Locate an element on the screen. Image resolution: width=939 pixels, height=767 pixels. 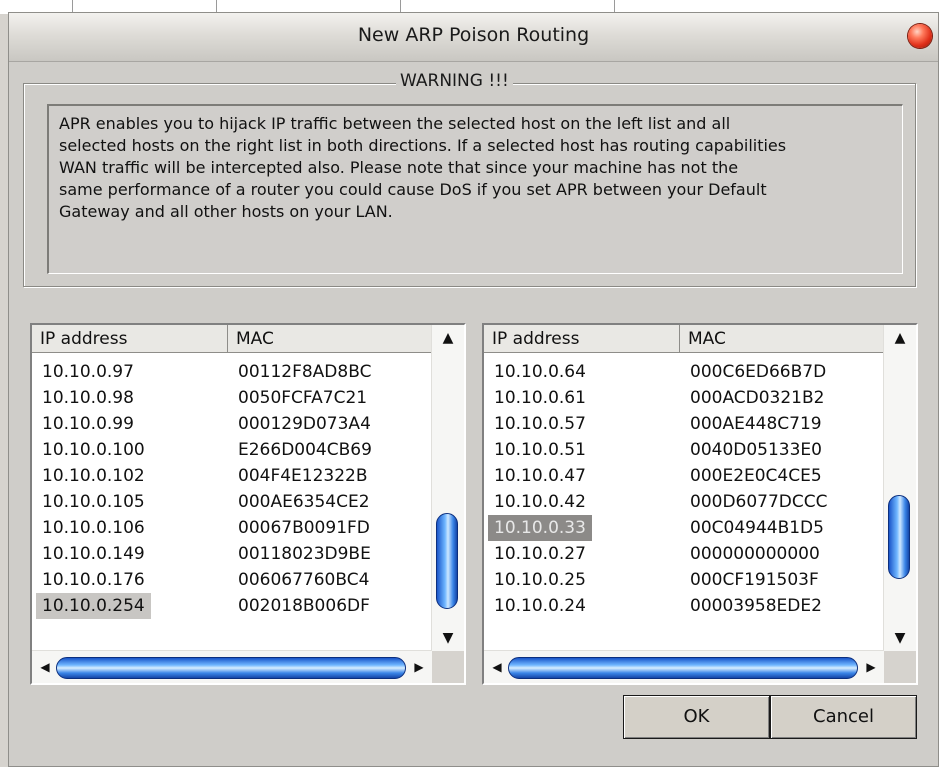
ip-cell: 10.10.0.176 is located at coordinates (93, 580).